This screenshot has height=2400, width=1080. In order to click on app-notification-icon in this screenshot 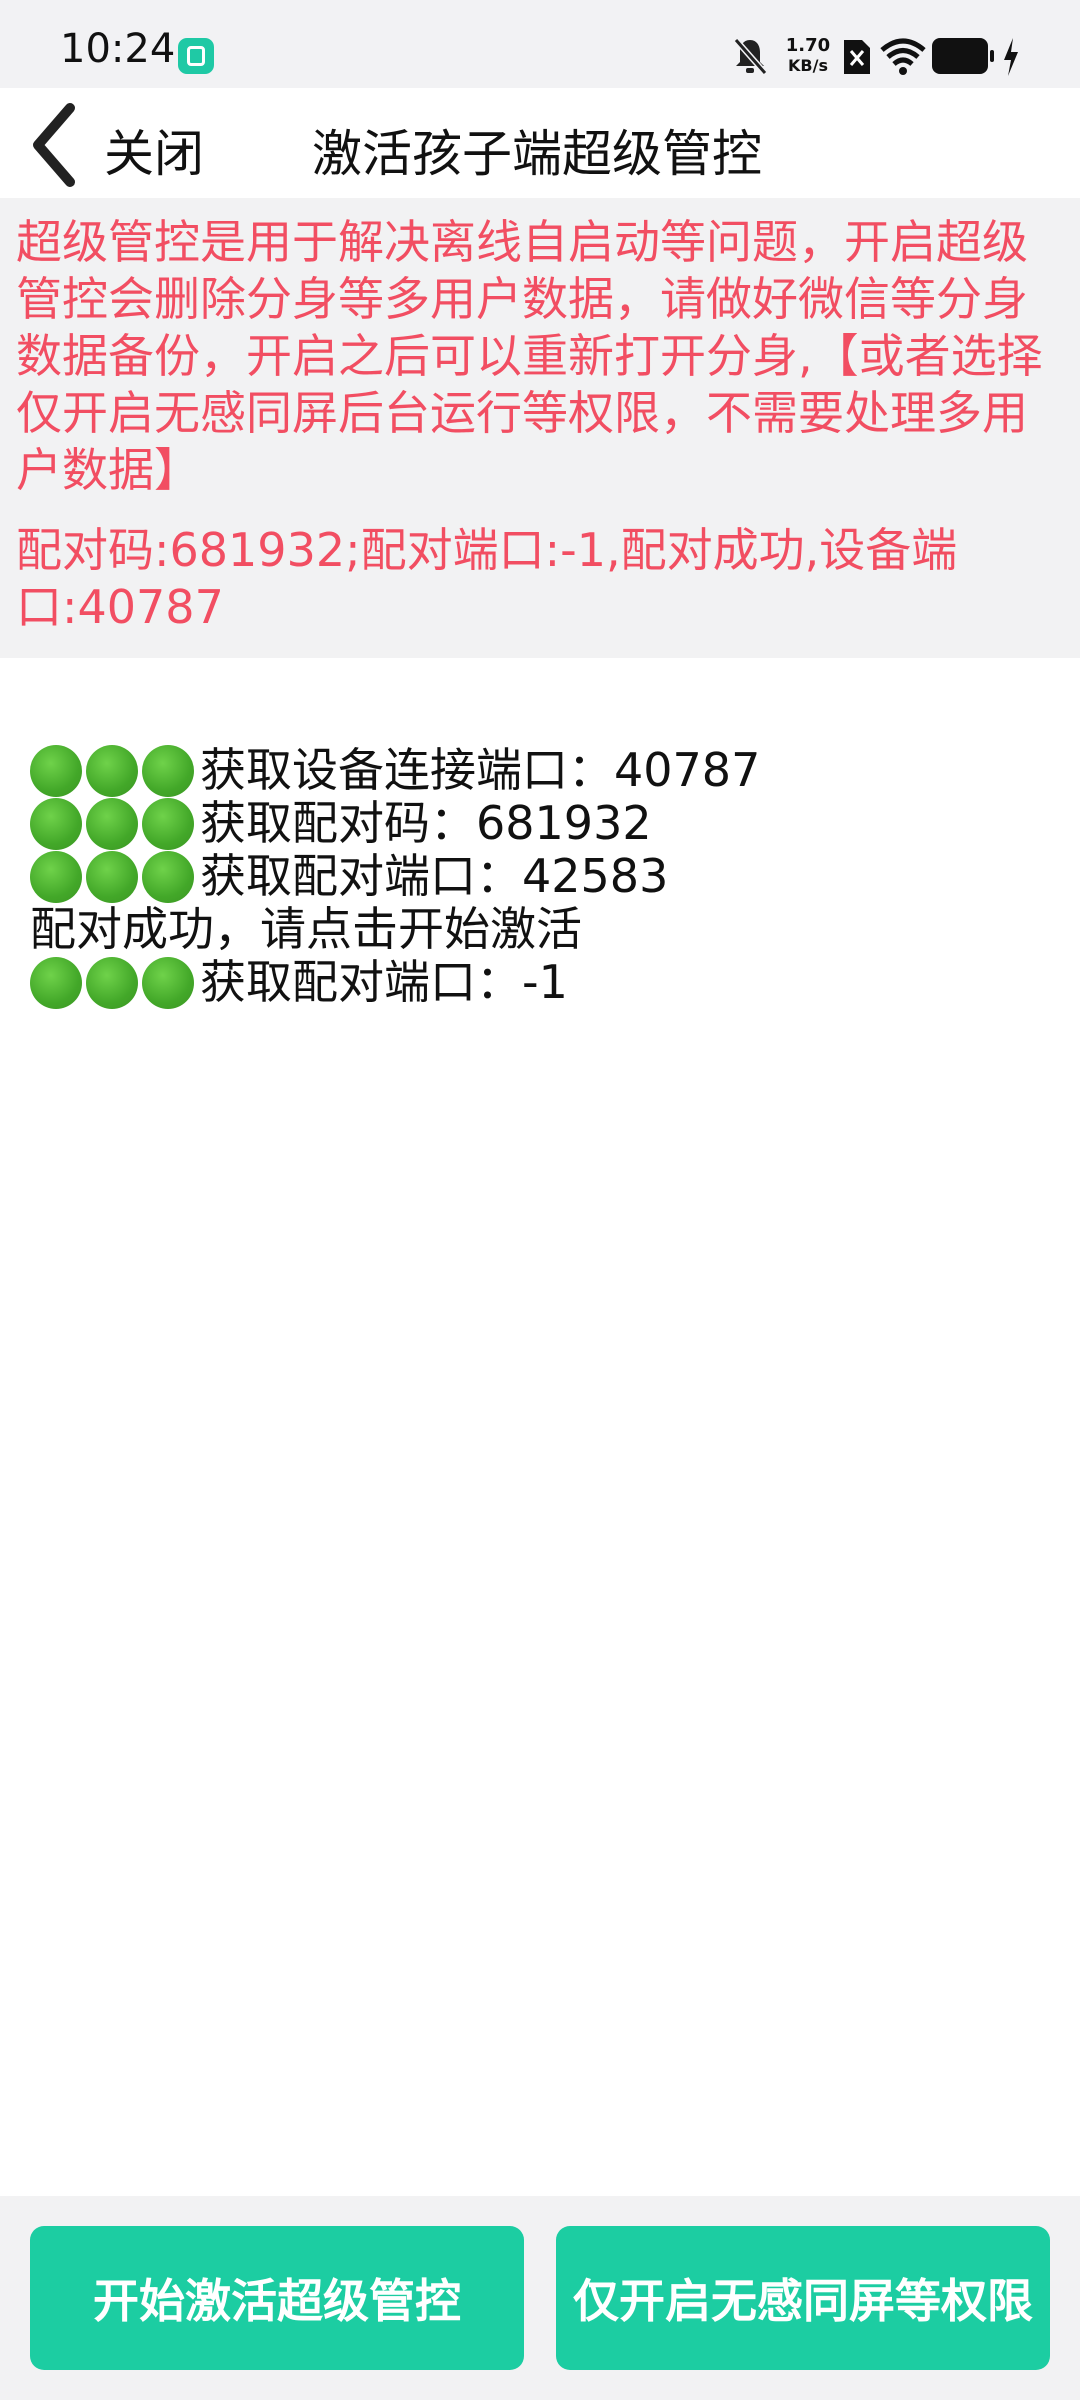, I will do `click(196, 56)`.